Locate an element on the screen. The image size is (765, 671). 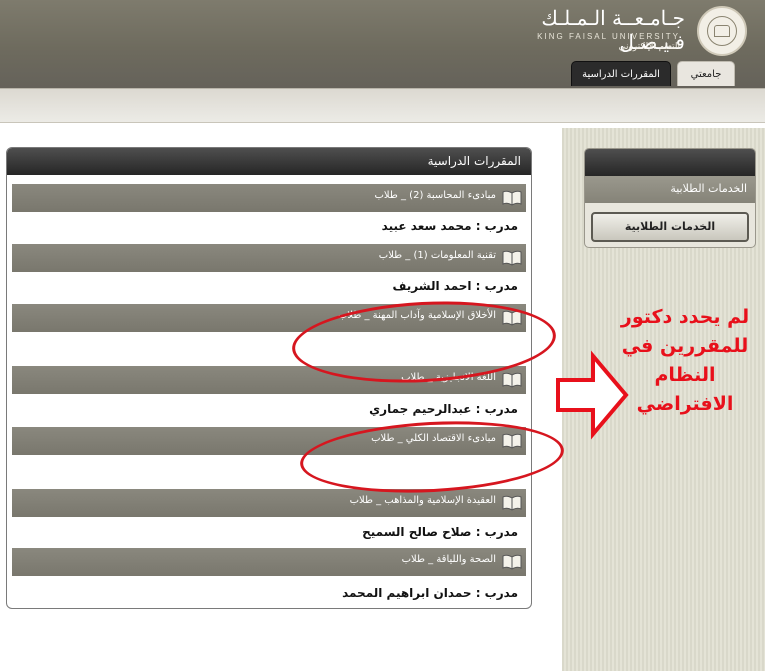
course-instructor: مدرب : صلاح صالح السميح is located at coordinates (440, 532).